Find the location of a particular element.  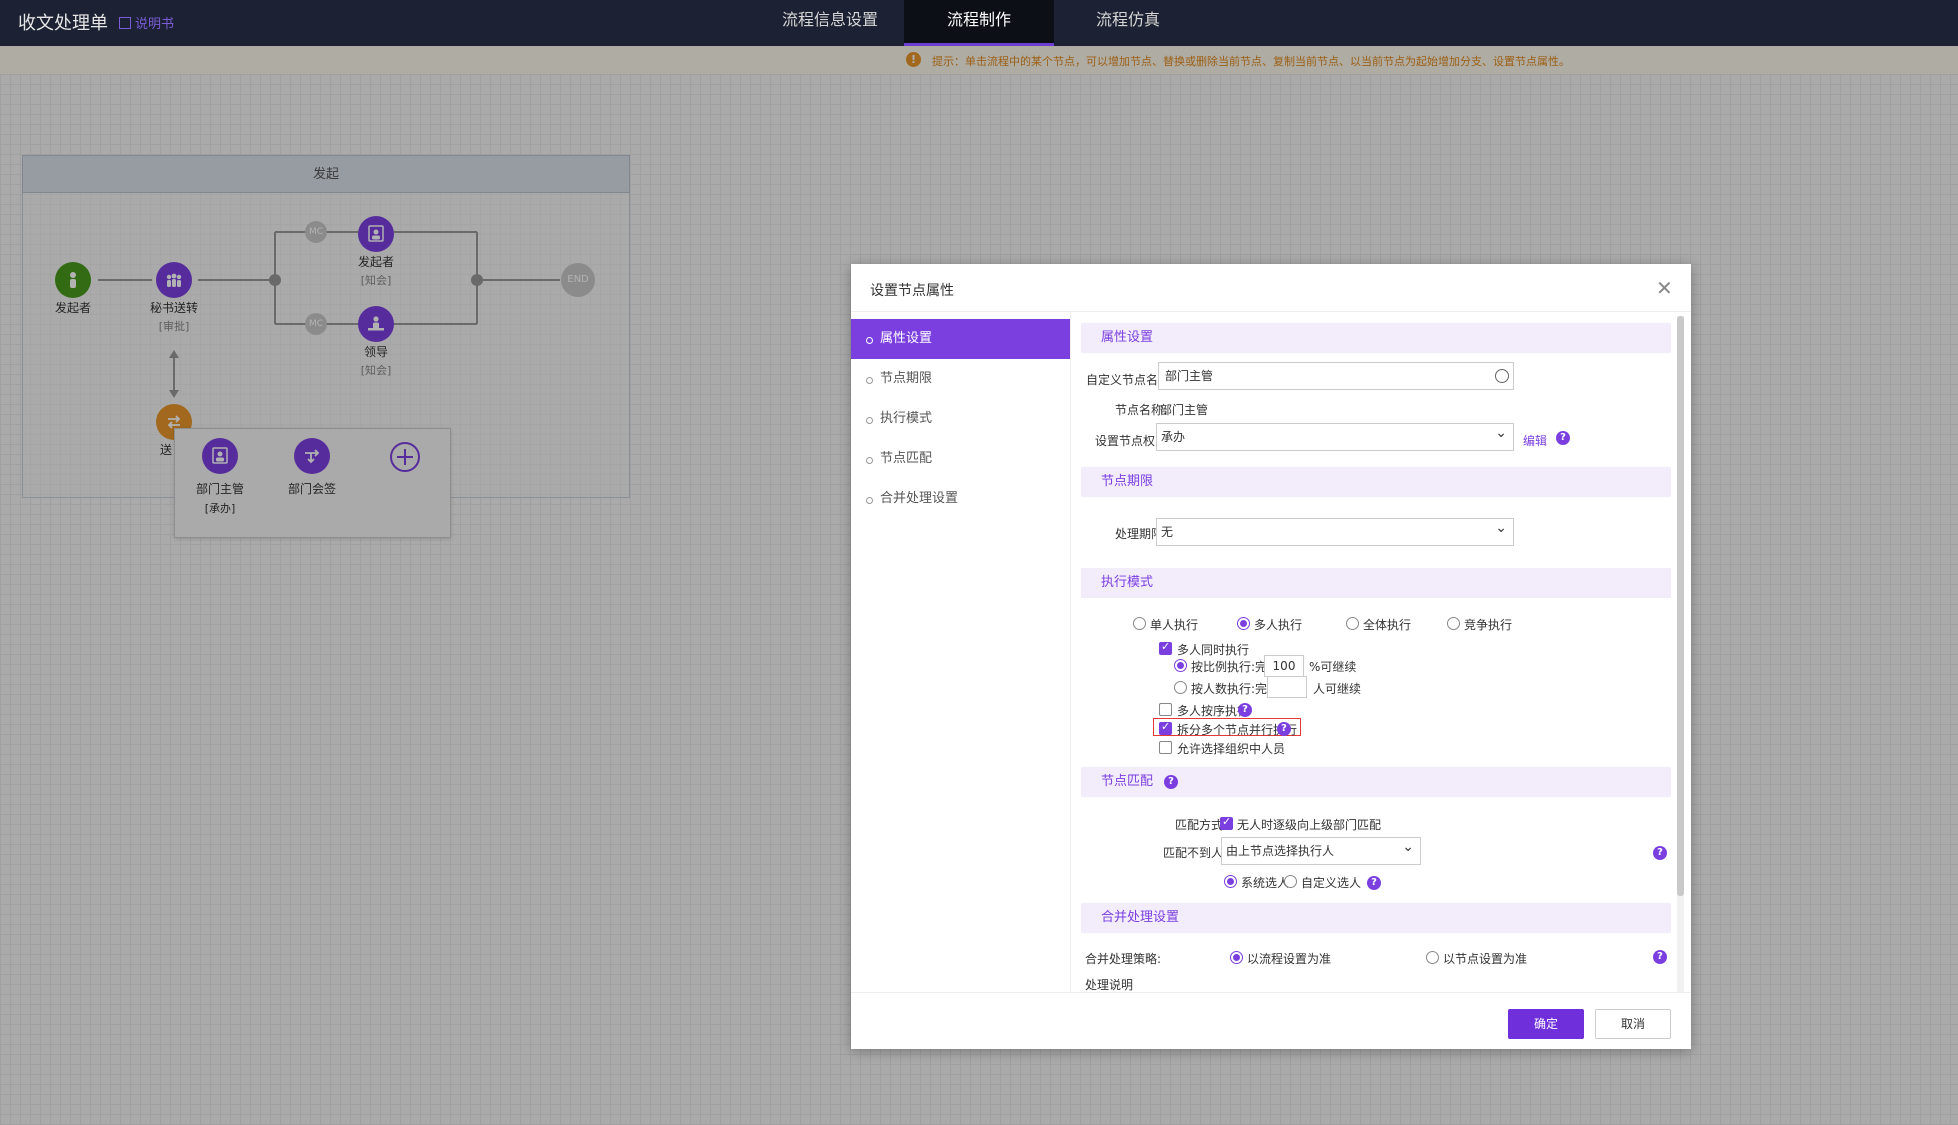

not-found-select: 由上节点选择执行人 is located at coordinates (1321, 849).